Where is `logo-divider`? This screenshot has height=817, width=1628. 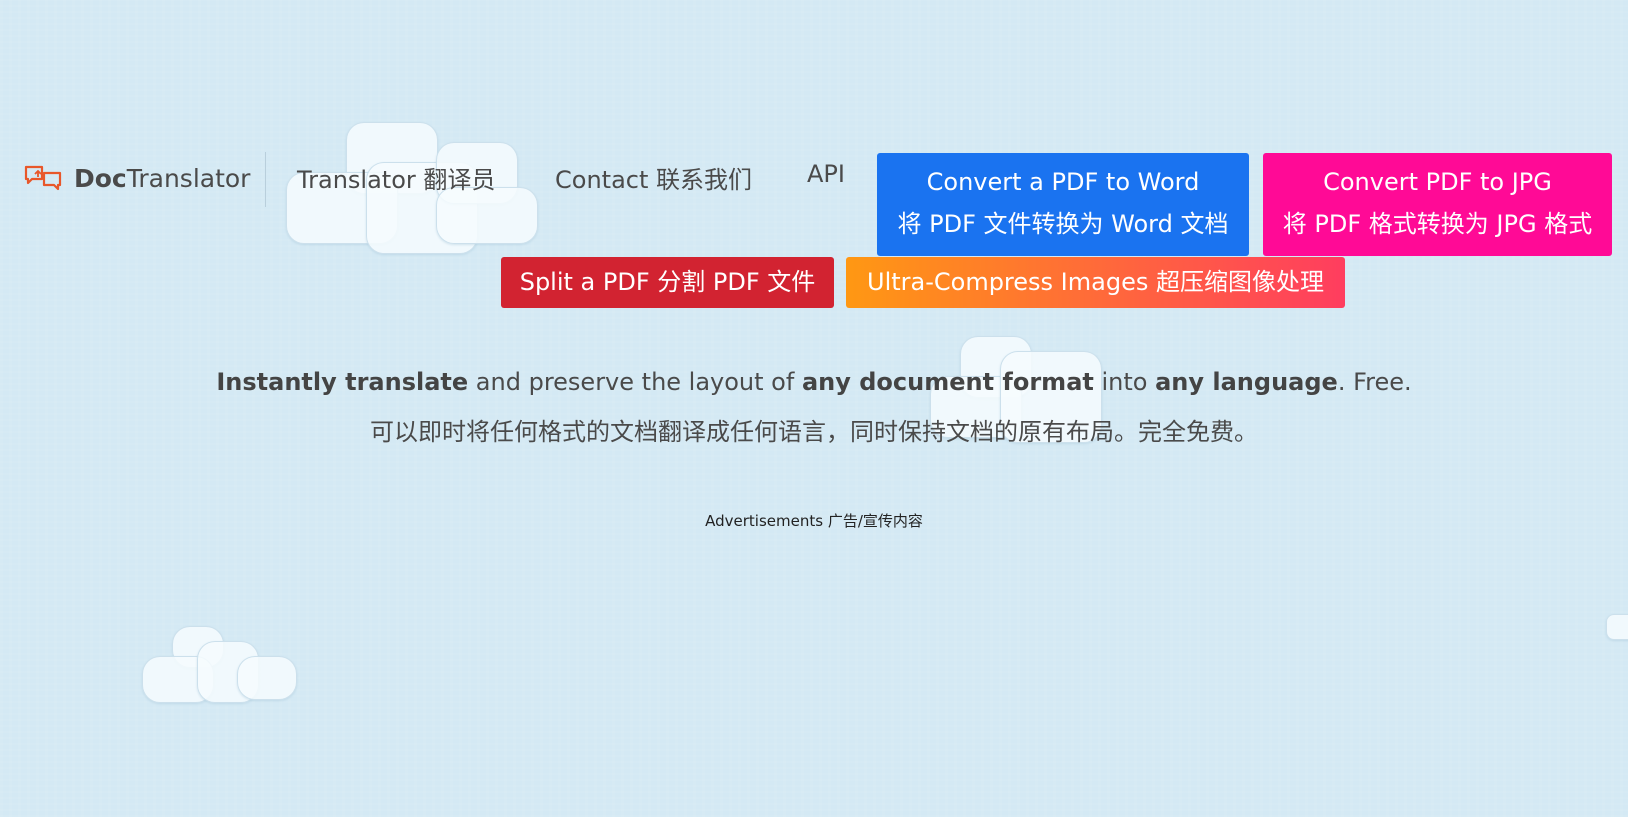
logo-divider is located at coordinates (265, 179).